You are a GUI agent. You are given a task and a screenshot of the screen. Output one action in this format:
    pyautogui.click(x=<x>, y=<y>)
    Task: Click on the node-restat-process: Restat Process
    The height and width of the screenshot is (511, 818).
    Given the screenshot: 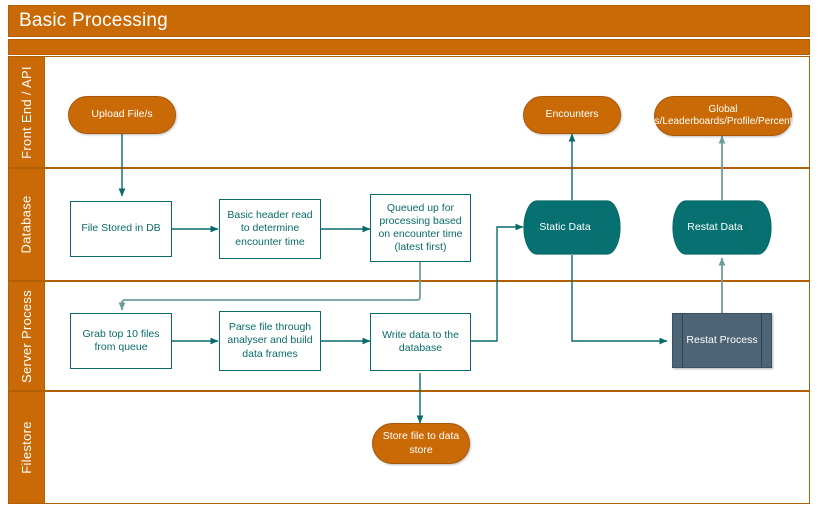 What is the action you would take?
    pyautogui.click(x=722, y=340)
    